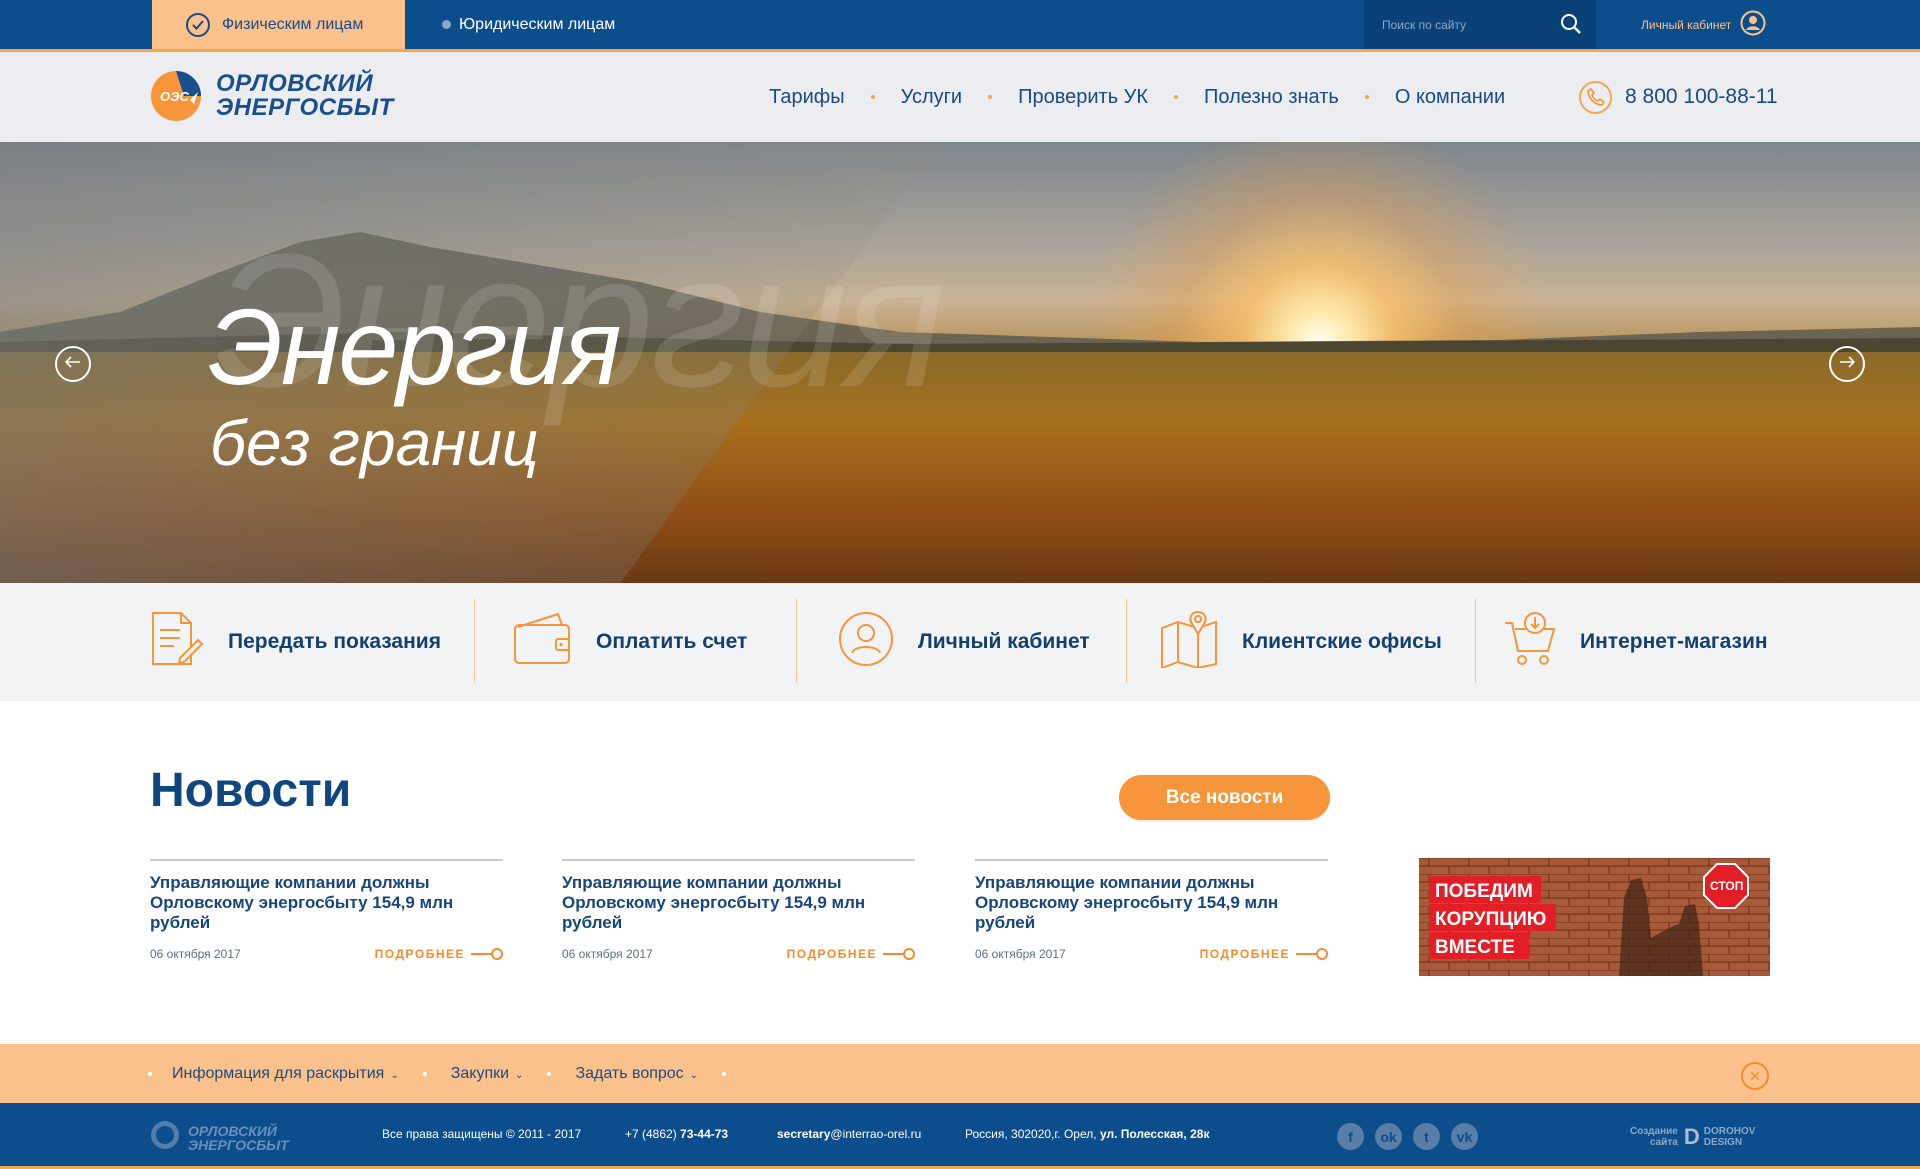 Image resolution: width=1920 pixels, height=1169 pixels. I want to click on nav-item-tariffs: Тарифы, so click(807, 97).